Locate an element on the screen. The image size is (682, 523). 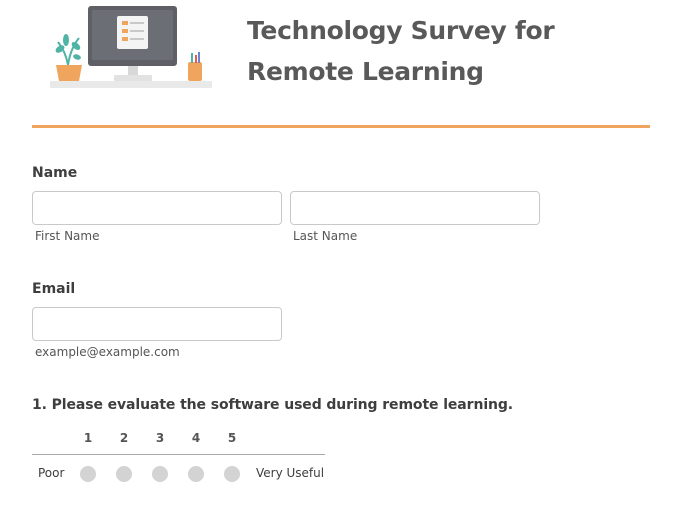
scale-number-1: 1 is located at coordinates (88, 438).